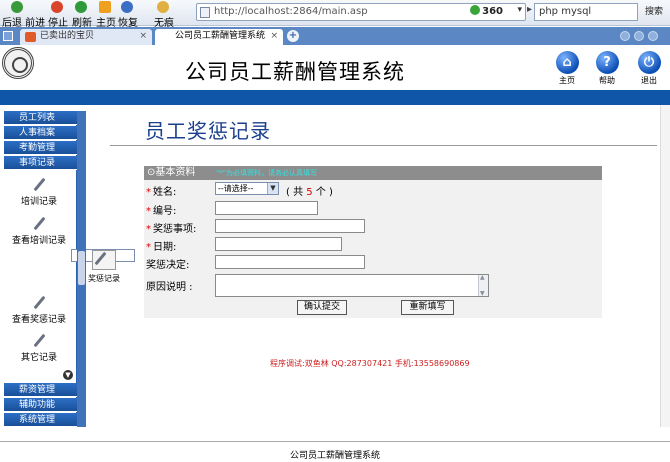 The width and height of the screenshot is (670, 462). What do you see at coordinates (22, 15) in the screenshot?
I see `back-forward-button: 后退 前进` at bounding box center [22, 15].